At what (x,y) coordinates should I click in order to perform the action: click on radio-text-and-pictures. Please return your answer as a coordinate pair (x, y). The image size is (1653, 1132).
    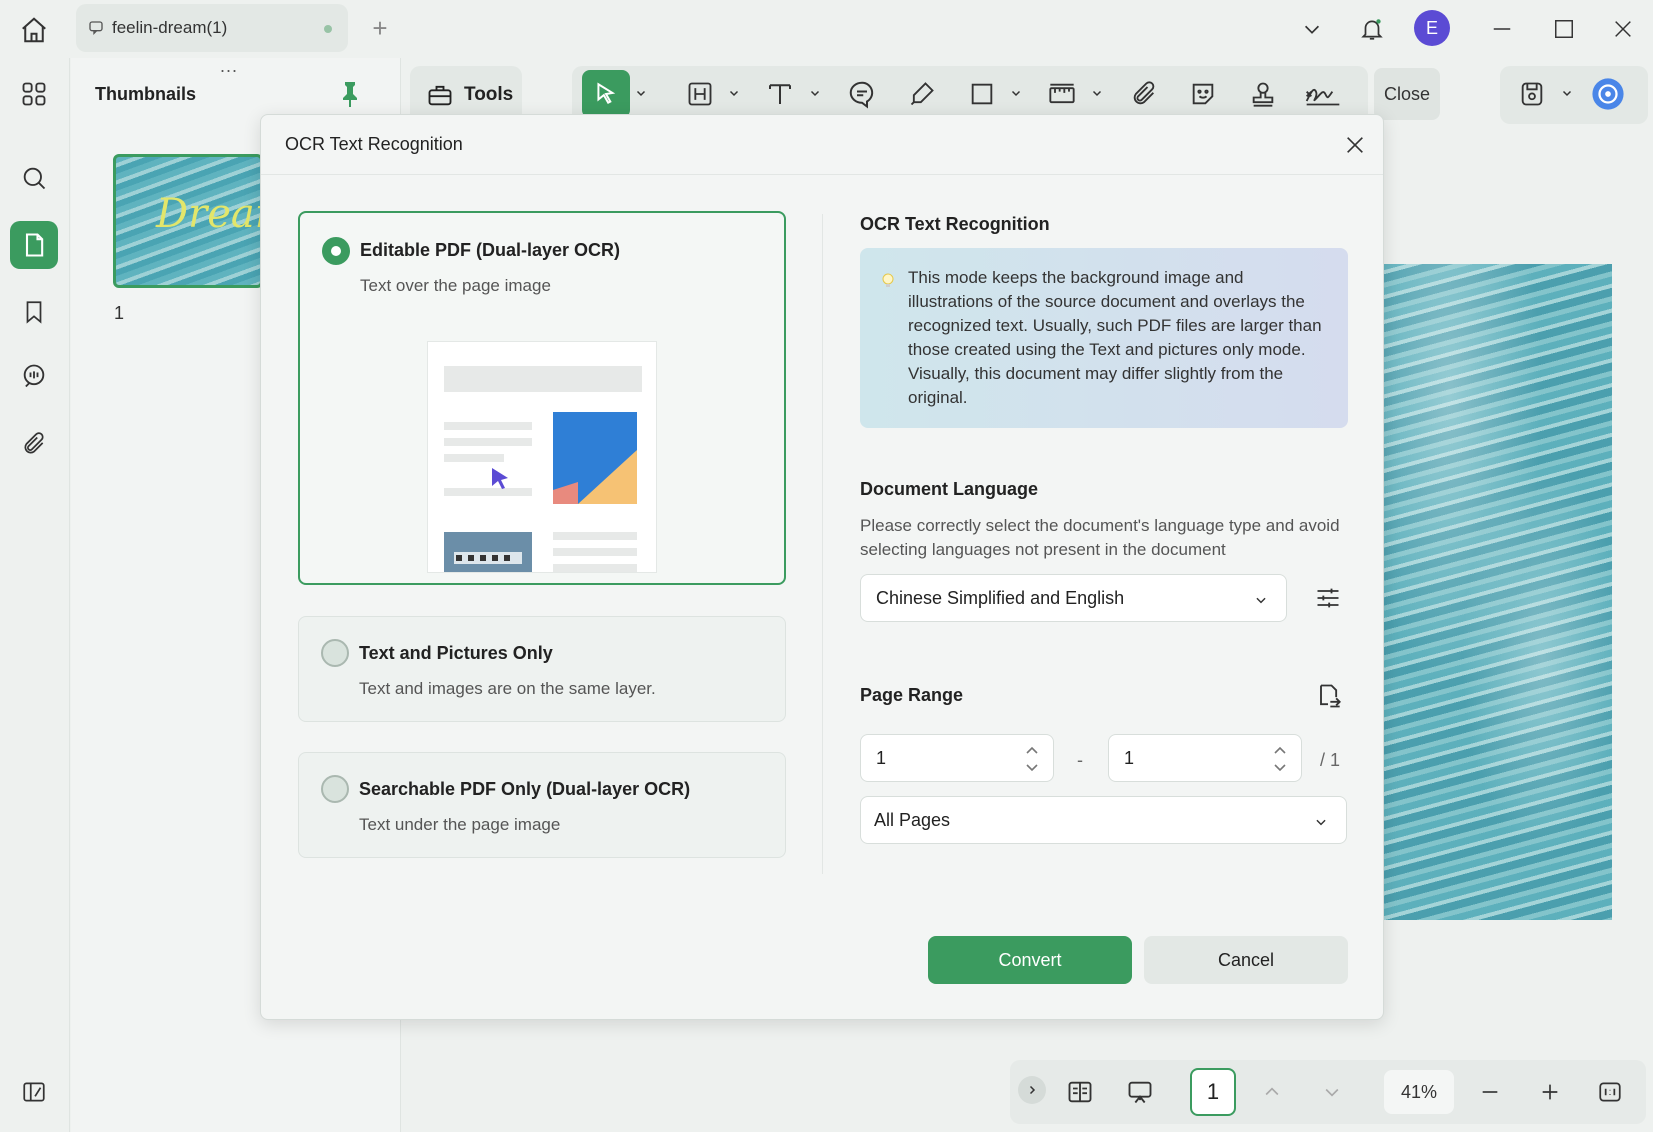
    Looking at the image, I should click on (335, 653).